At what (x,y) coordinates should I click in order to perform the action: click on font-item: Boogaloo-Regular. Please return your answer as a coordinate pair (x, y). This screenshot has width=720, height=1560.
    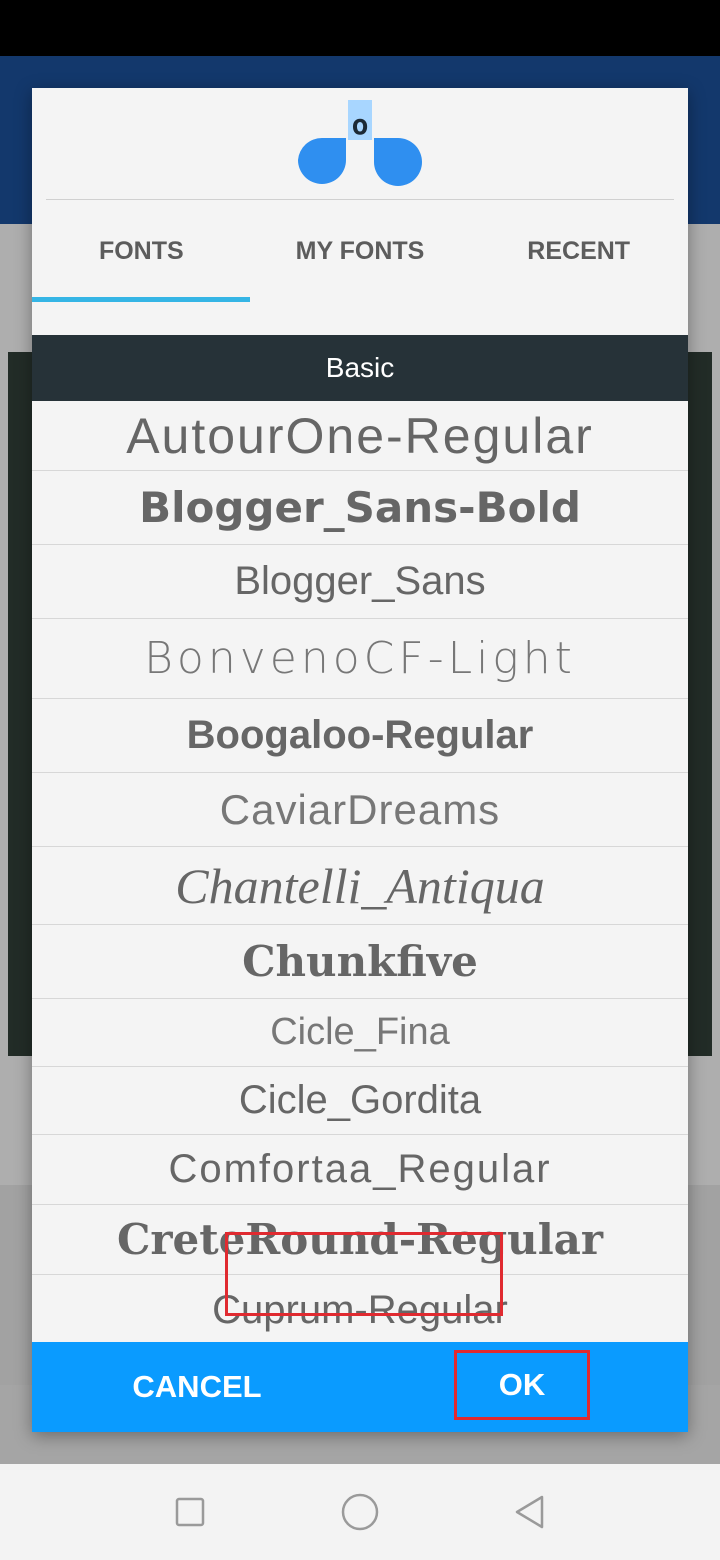
    Looking at the image, I should click on (360, 736).